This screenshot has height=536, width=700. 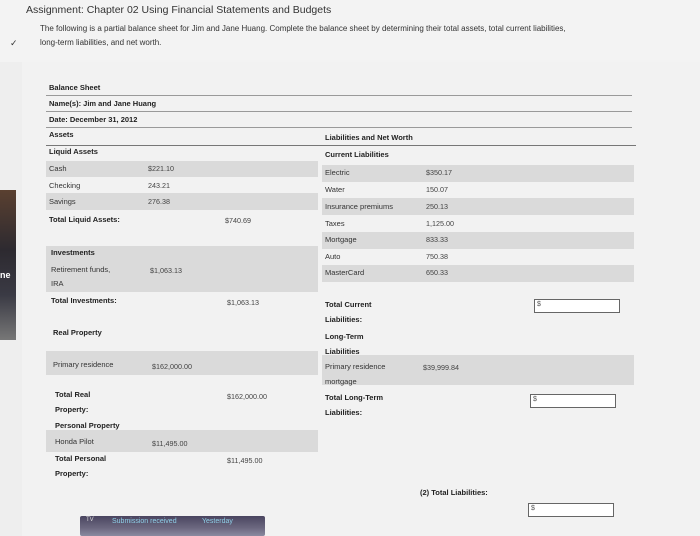 I want to click on investments-label: Investments, so click(x=73, y=252).